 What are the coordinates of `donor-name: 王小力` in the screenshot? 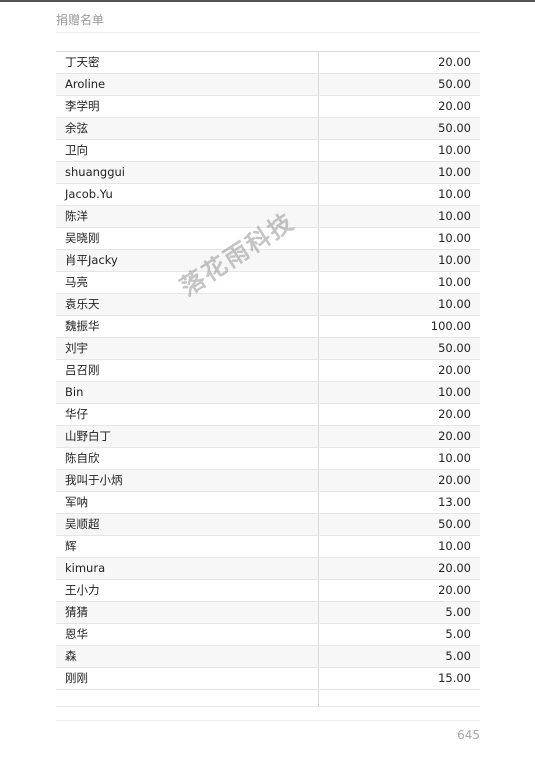 It's located at (187, 590).